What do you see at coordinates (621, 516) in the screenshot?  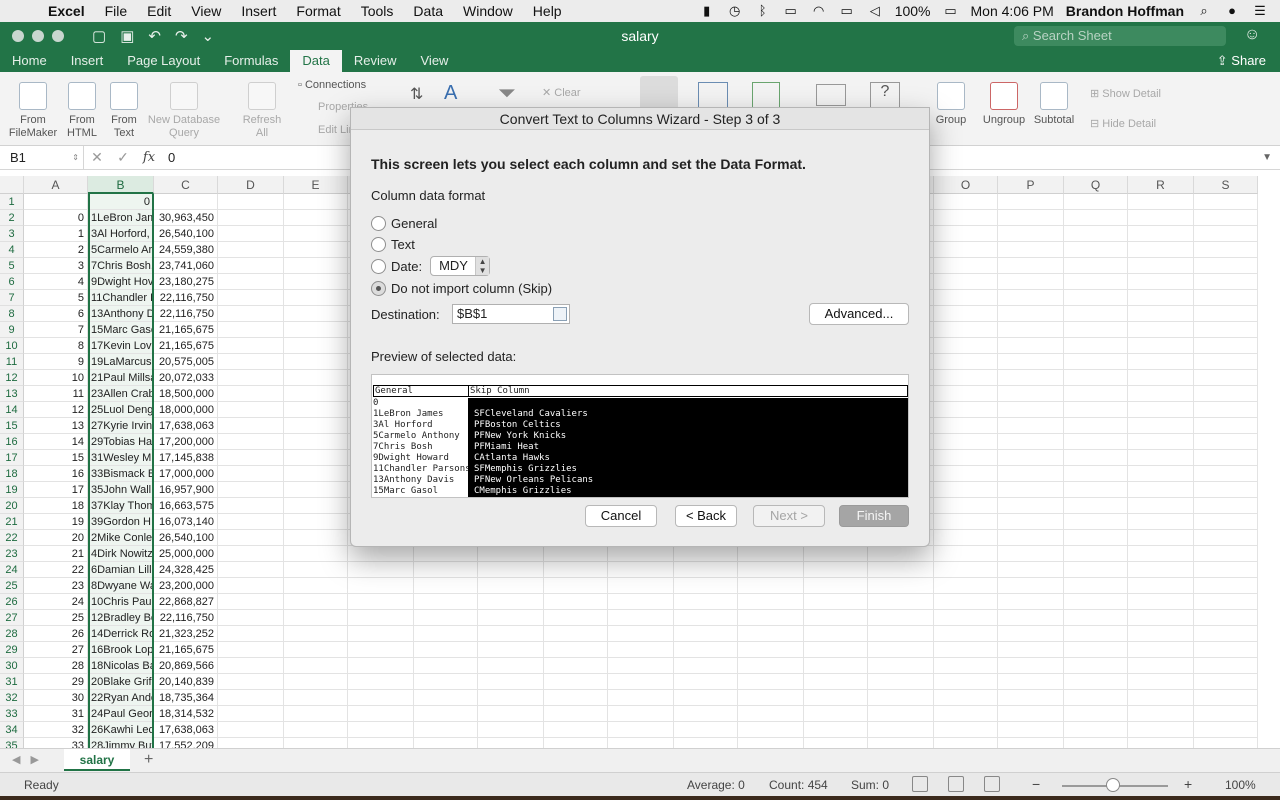 I see `cancel-button: Cancel` at bounding box center [621, 516].